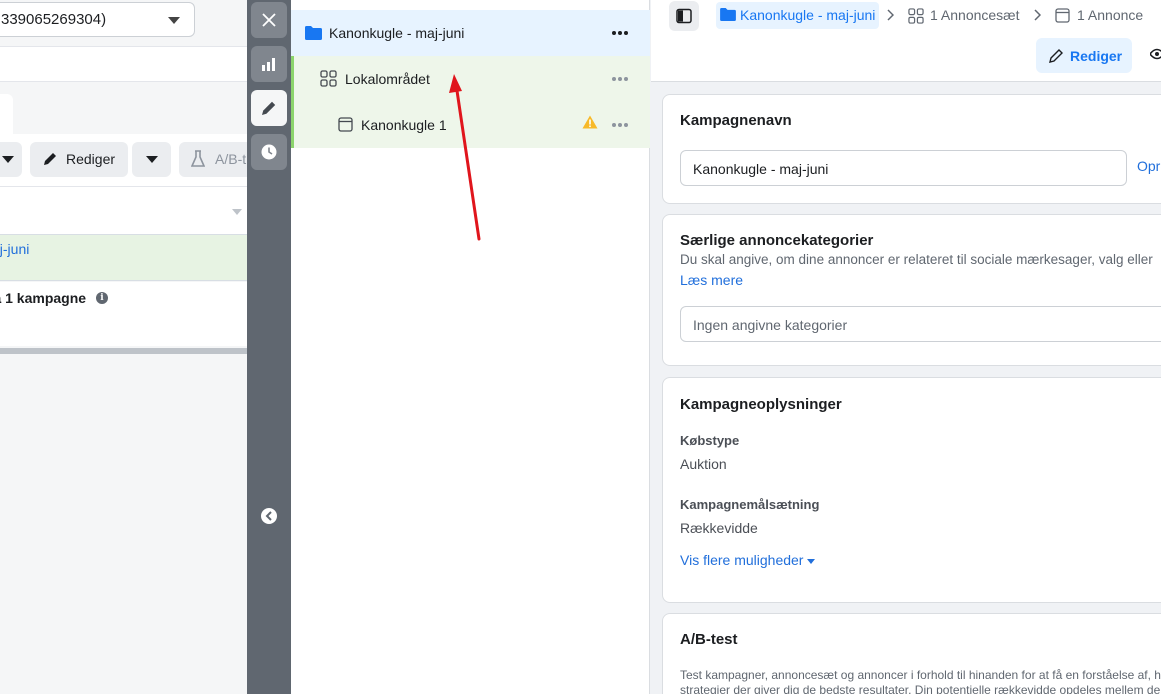 This screenshot has height=694, width=1161. Describe the element at coordinates (123, 64) in the screenshot. I see `toolbar-strip` at that location.